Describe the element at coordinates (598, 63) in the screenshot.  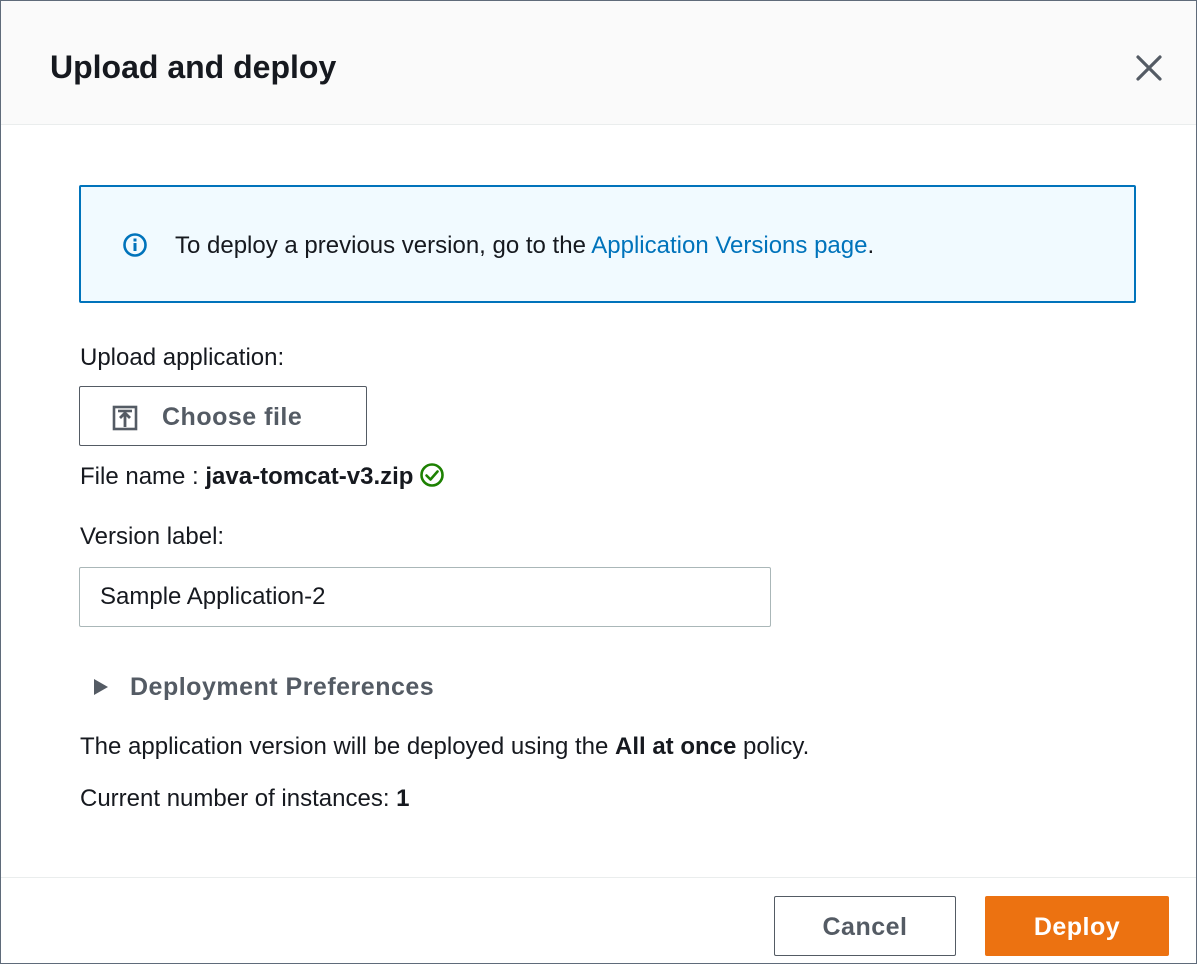
I see `dialog-header: Upload and deploy` at that location.